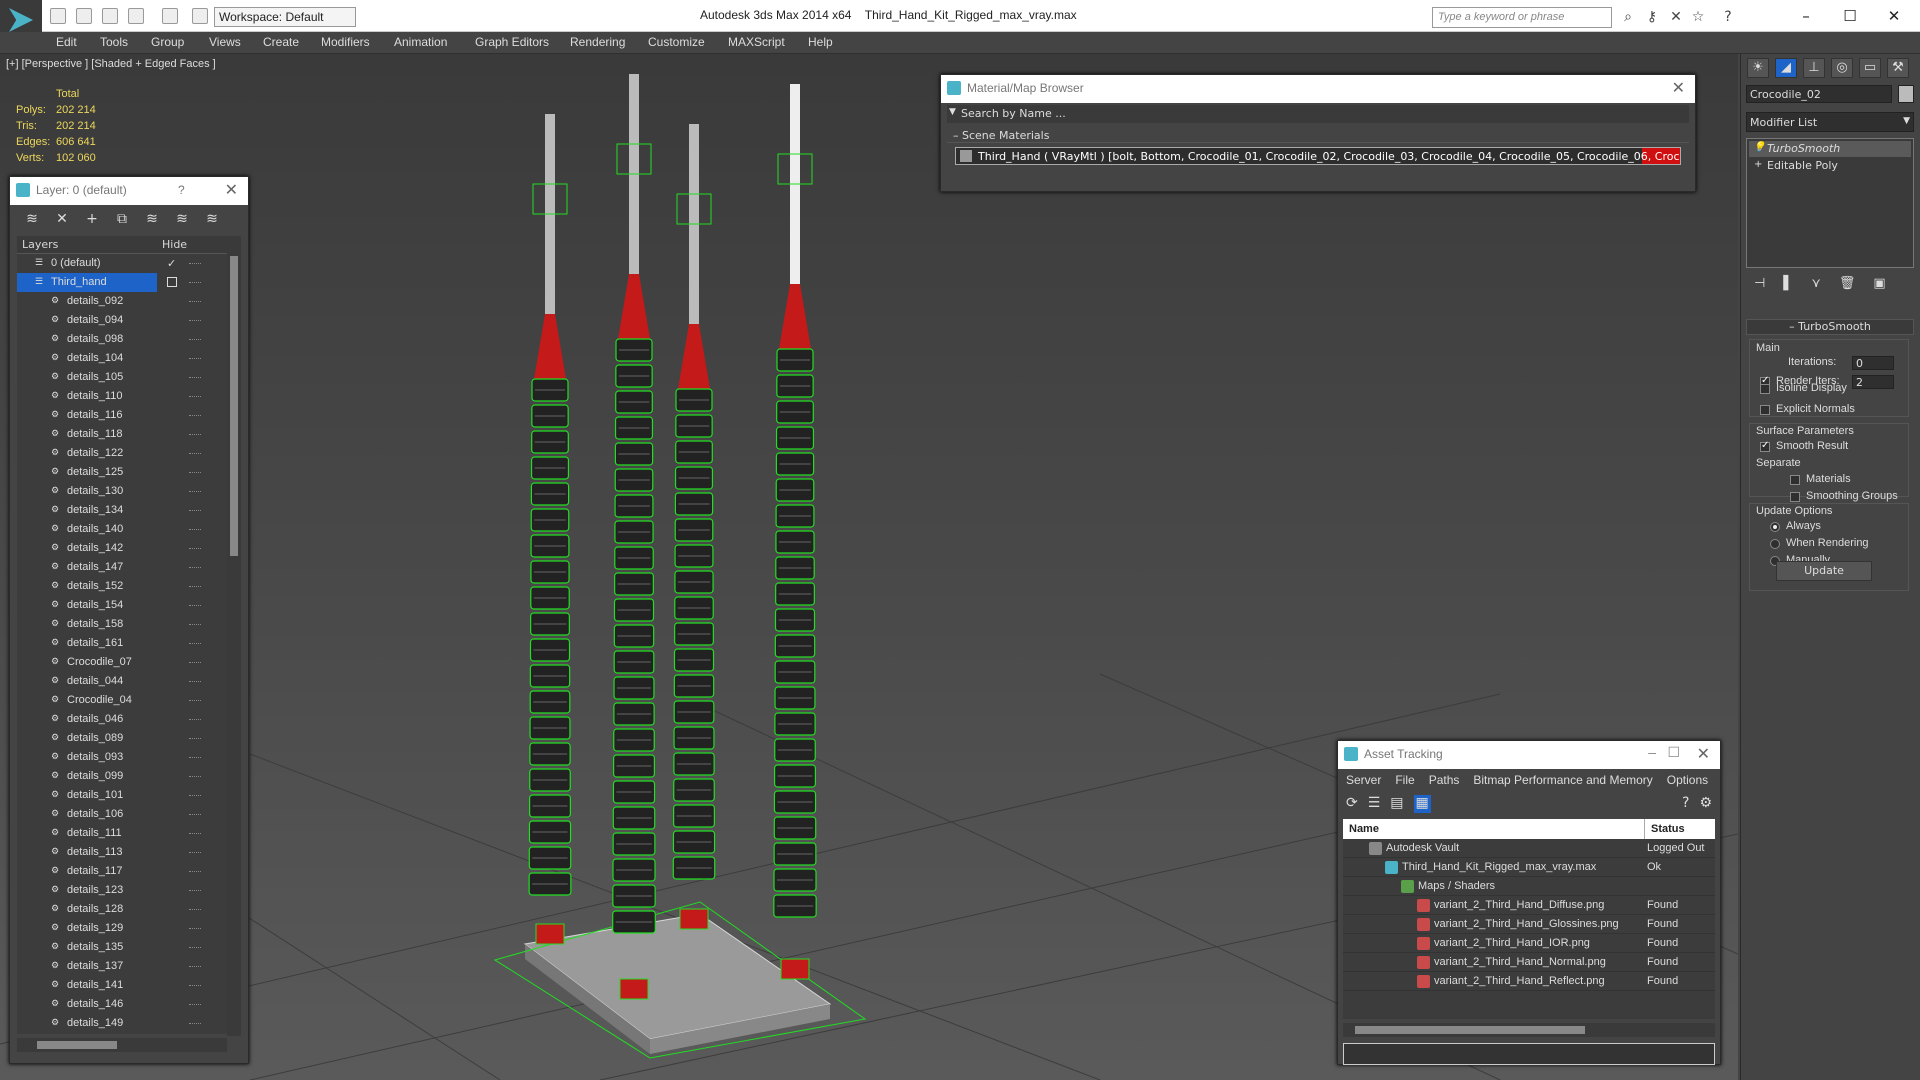 This screenshot has height=1080, width=1920. Describe the element at coordinates (1529, 943) in the screenshot. I see `asset-row: variant_2_Third_Hand_IOR.png Found` at that location.